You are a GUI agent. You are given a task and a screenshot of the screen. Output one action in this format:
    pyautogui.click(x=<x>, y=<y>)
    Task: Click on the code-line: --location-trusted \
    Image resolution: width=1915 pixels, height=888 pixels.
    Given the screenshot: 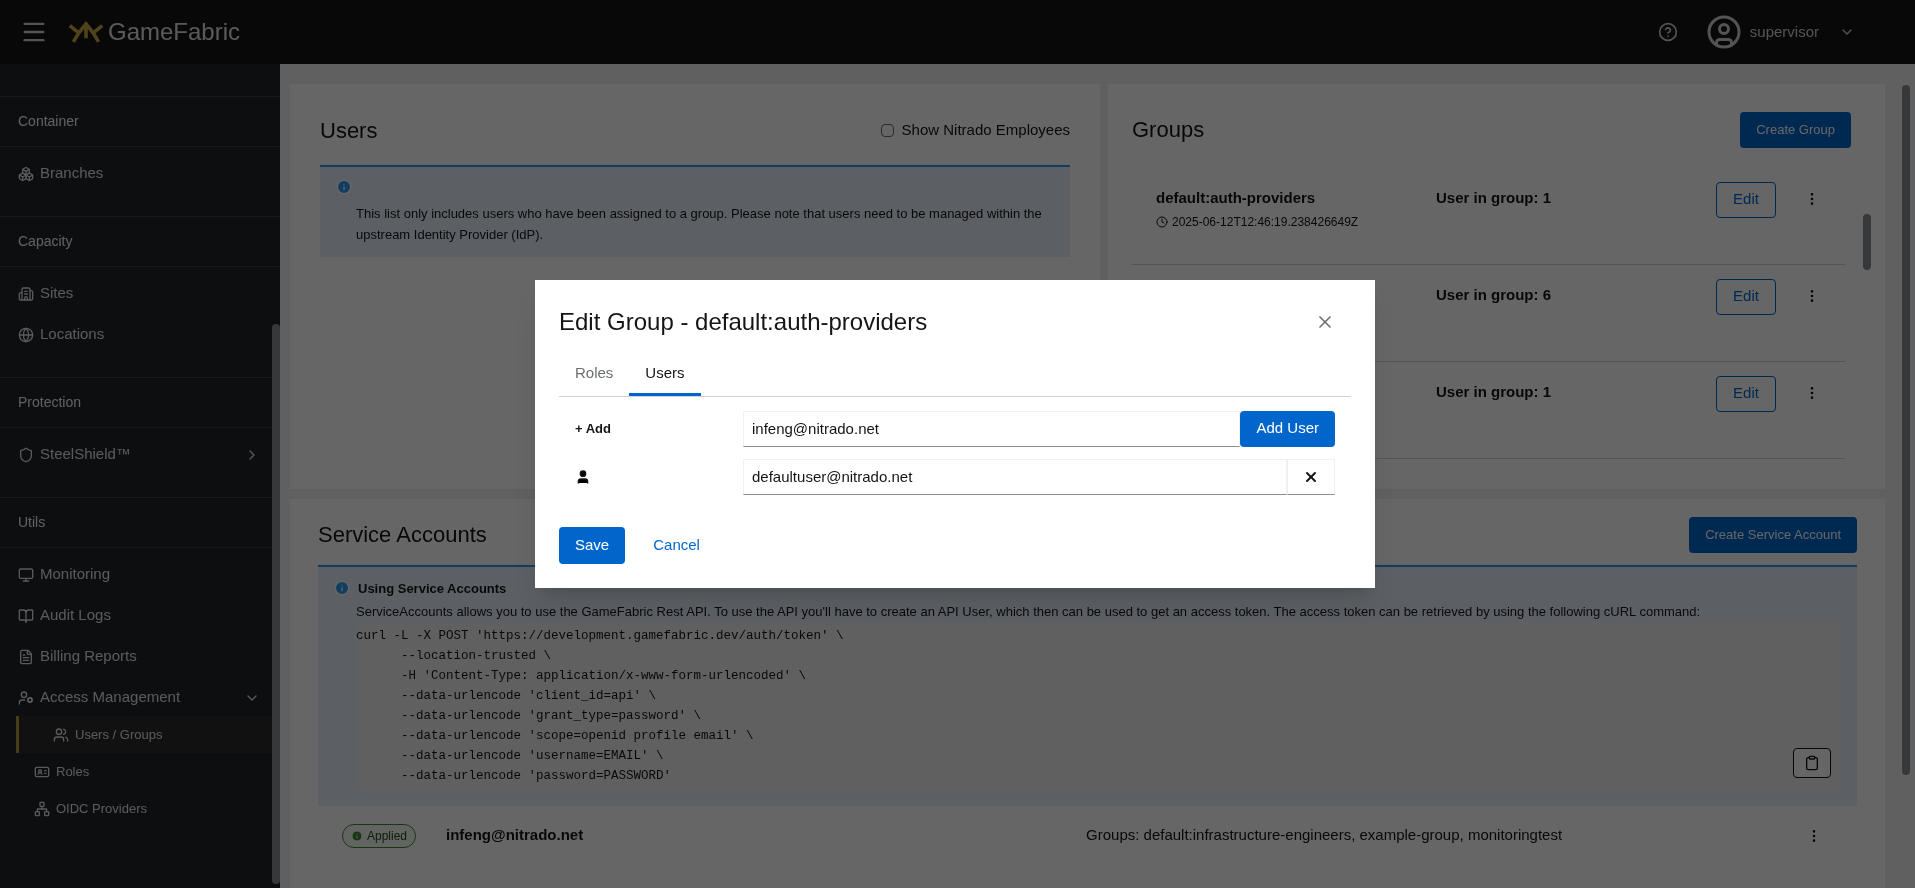 What is the action you would take?
    pyautogui.click(x=476, y=656)
    